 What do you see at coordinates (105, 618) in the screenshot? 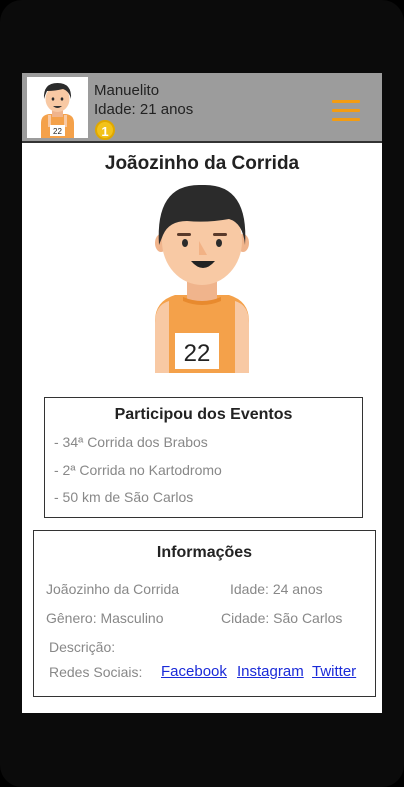
I see `info-gender: Gênero: Masculino` at bounding box center [105, 618].